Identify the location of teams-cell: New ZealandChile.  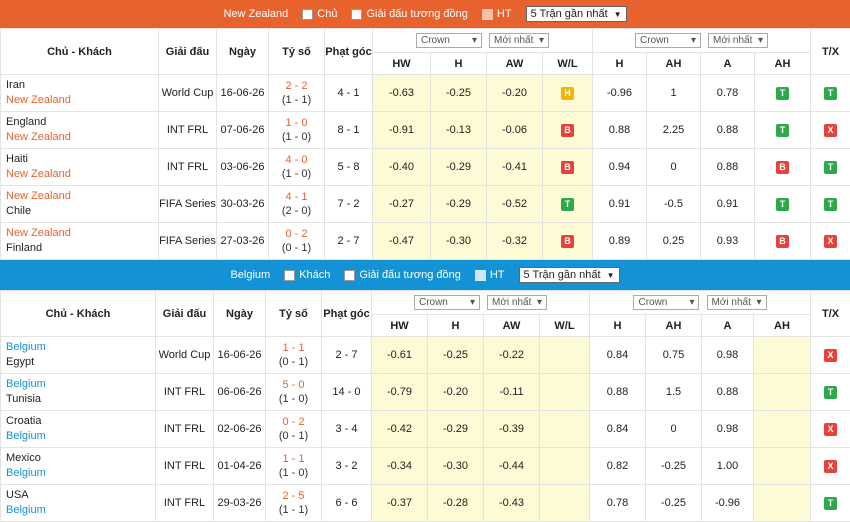
(80, 204).